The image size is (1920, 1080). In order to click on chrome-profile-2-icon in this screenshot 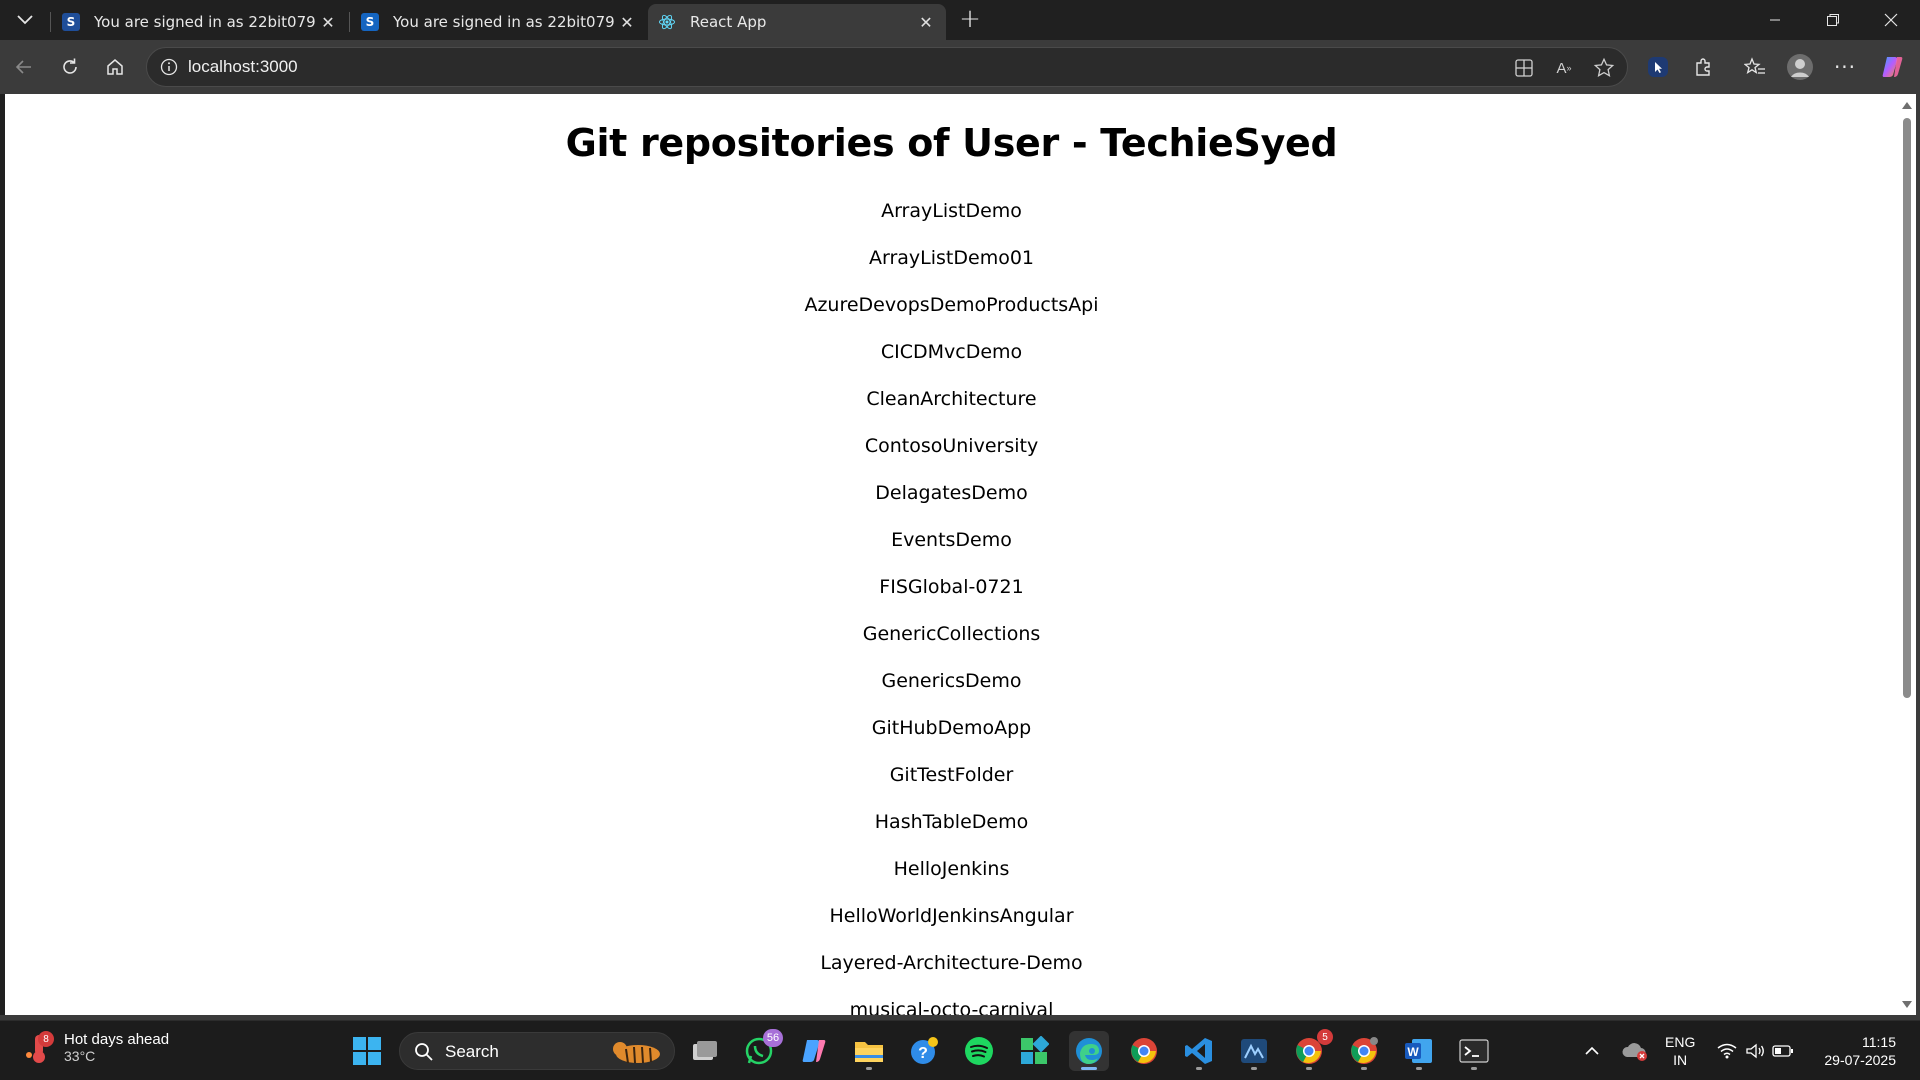, I will do `click(1364, 1051)`.